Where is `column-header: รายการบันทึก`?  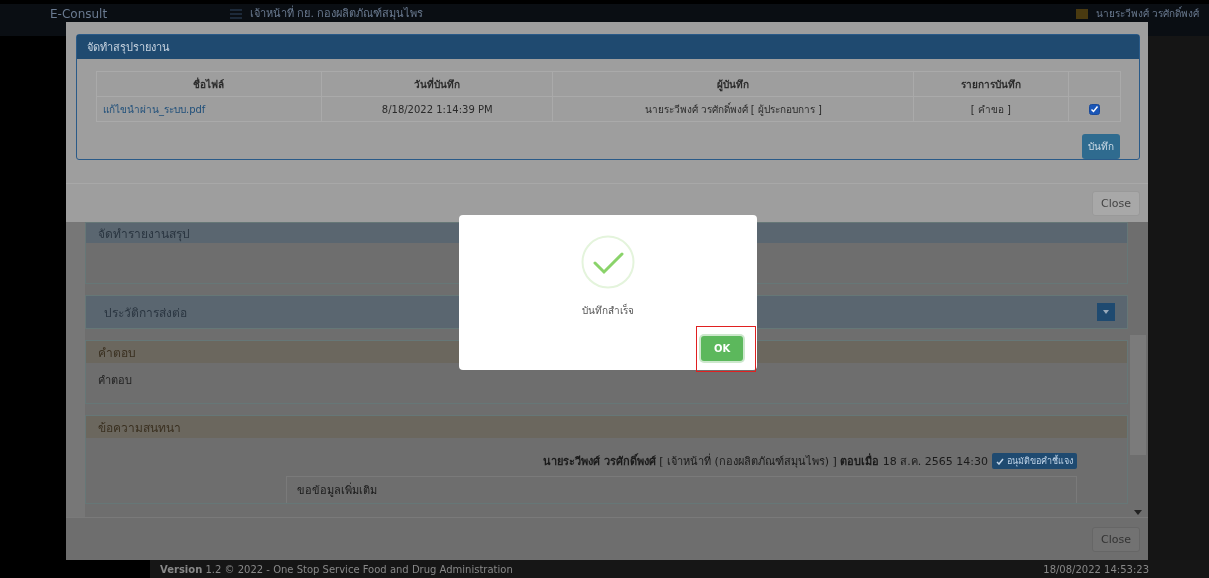 column-header: รายการบันทึก is located at coordinates (991, 84).